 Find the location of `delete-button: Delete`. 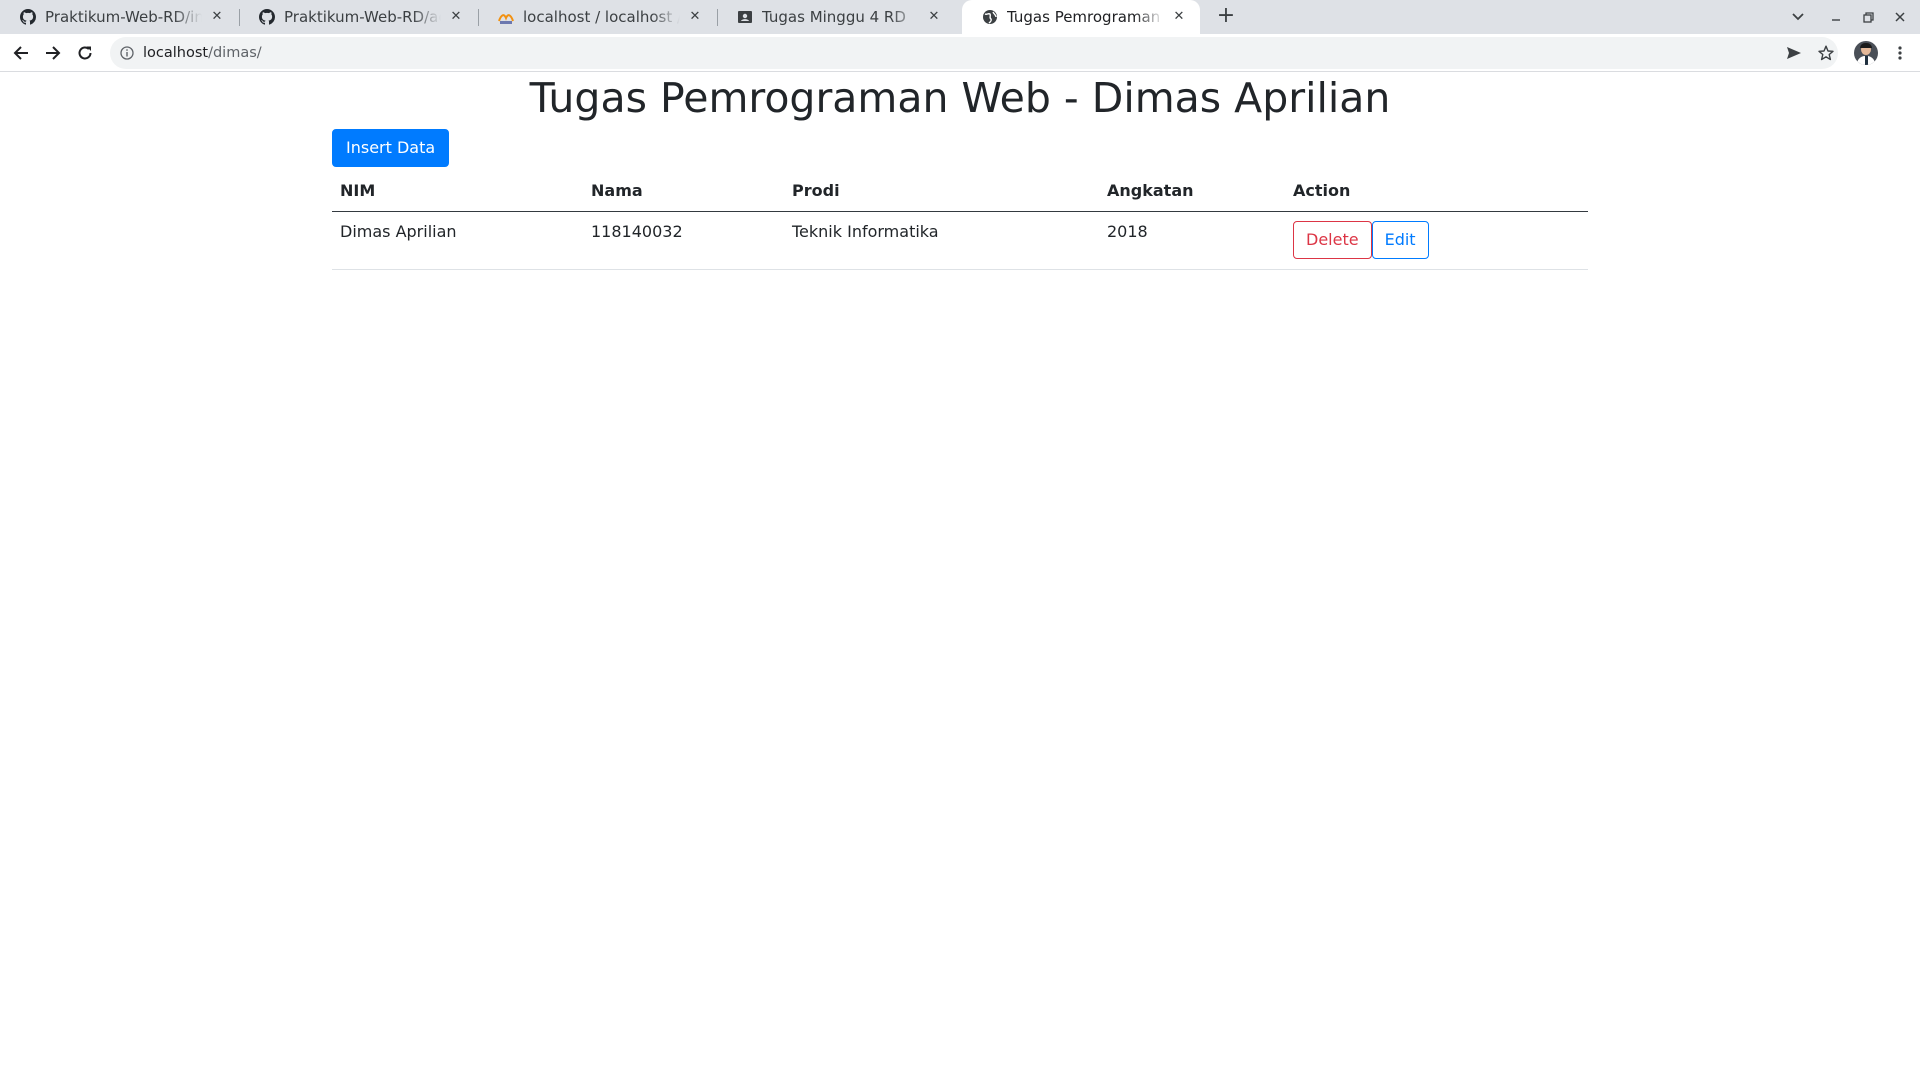

delete-button: Delete is located at coordinates (1332, 239).